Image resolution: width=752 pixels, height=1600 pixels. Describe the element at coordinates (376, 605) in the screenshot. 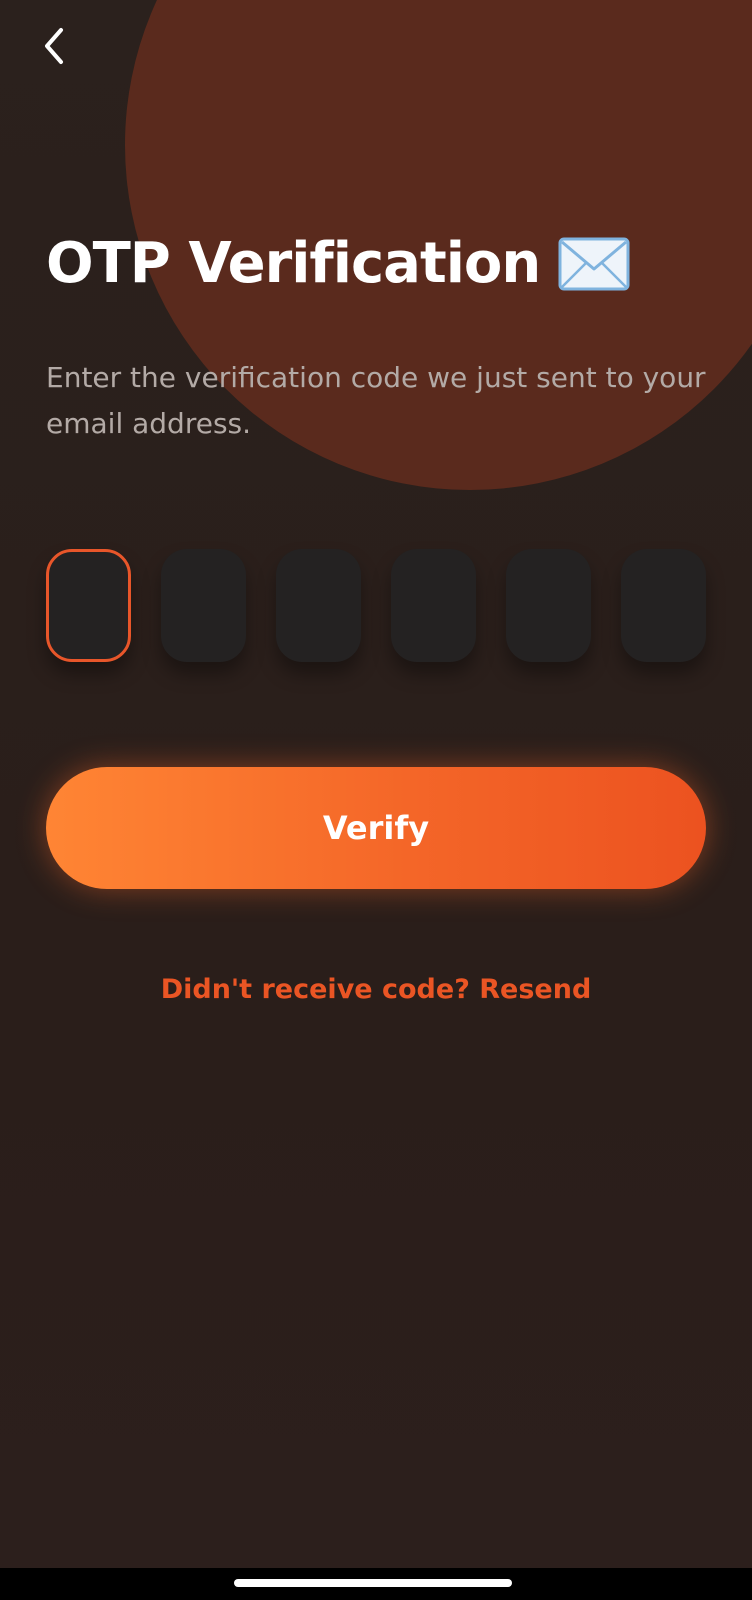

I see `otp-input-group` at that location.